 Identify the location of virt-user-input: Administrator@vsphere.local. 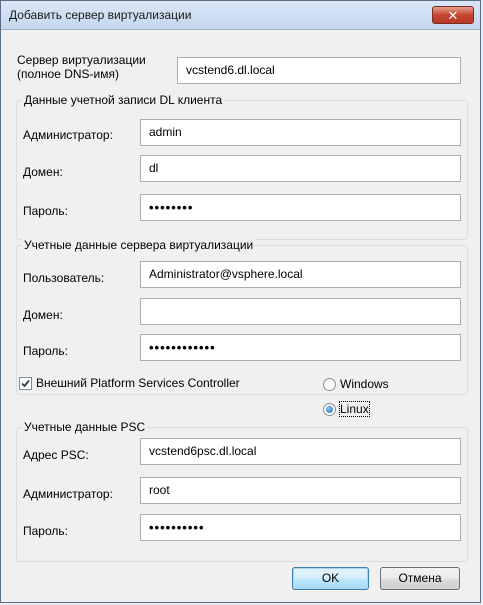
(300, 274).